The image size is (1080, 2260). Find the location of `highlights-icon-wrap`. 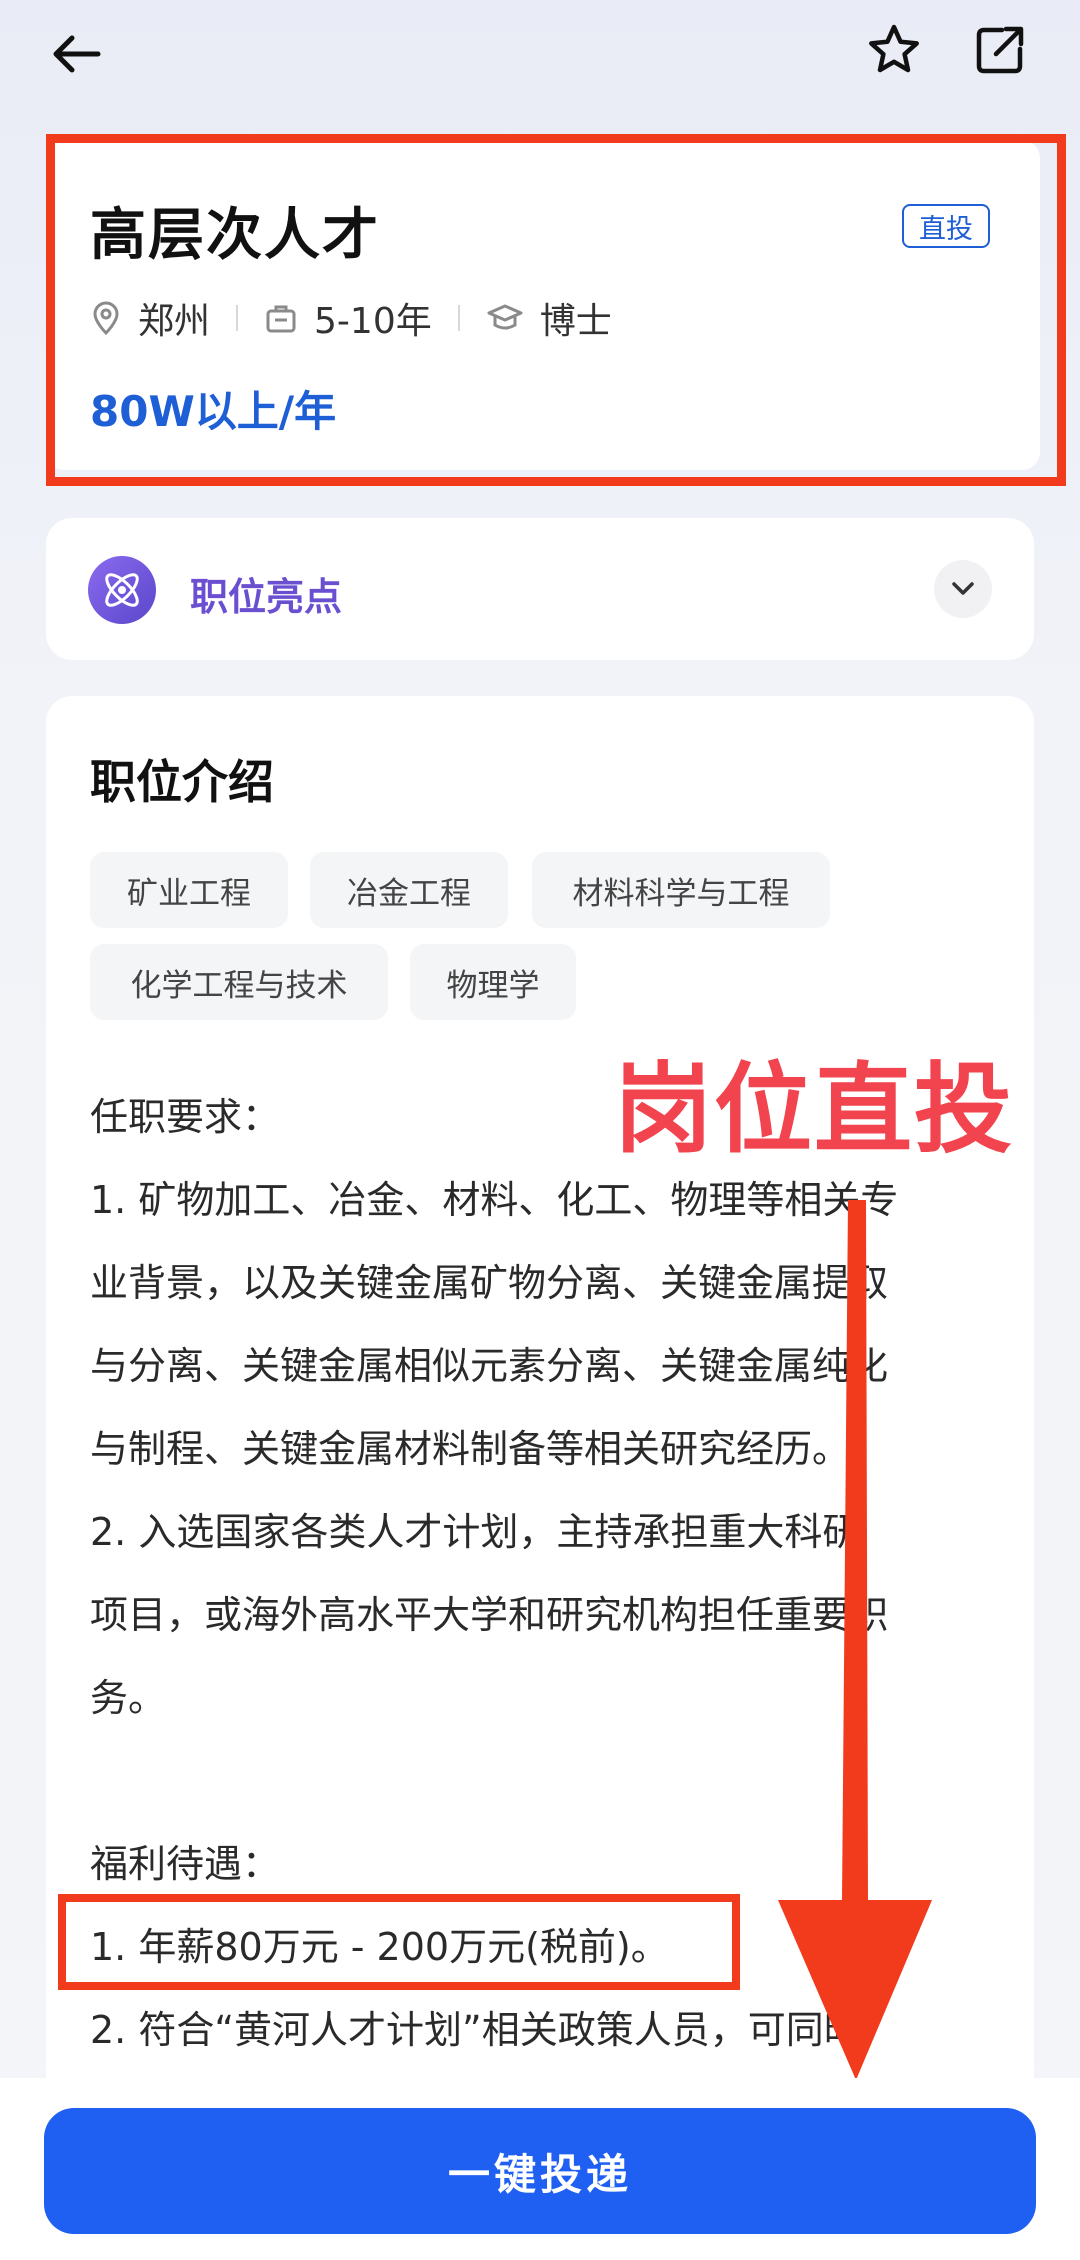

highlights-icon-wrap is located at coordinates (122, 590).